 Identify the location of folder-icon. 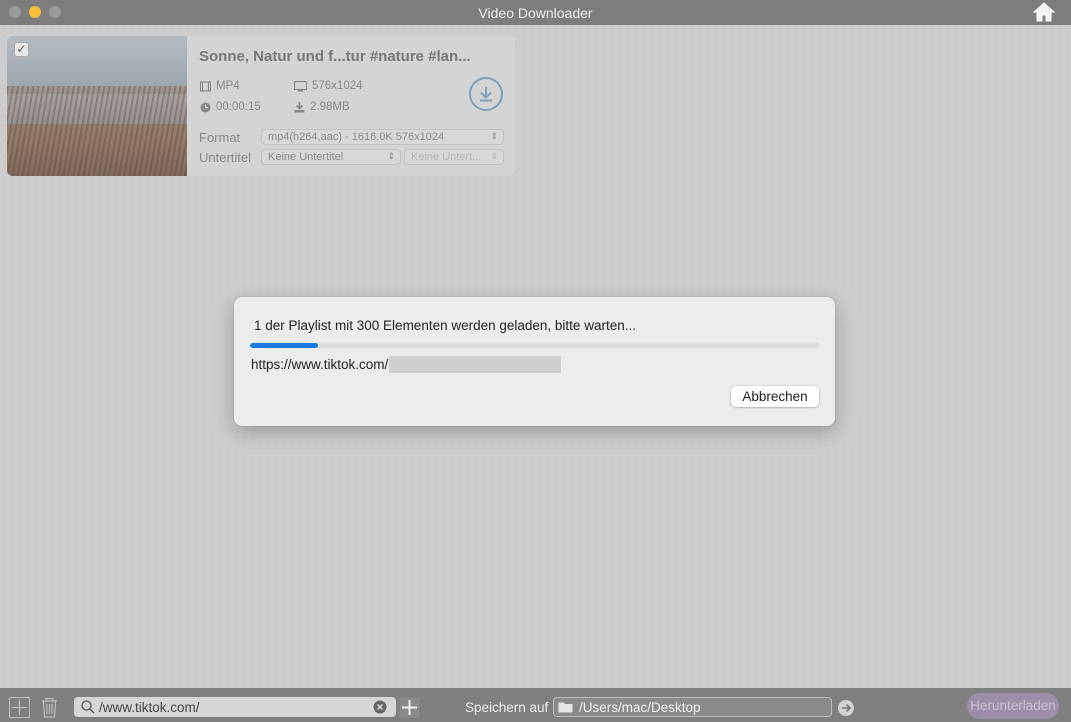
(565, 707).